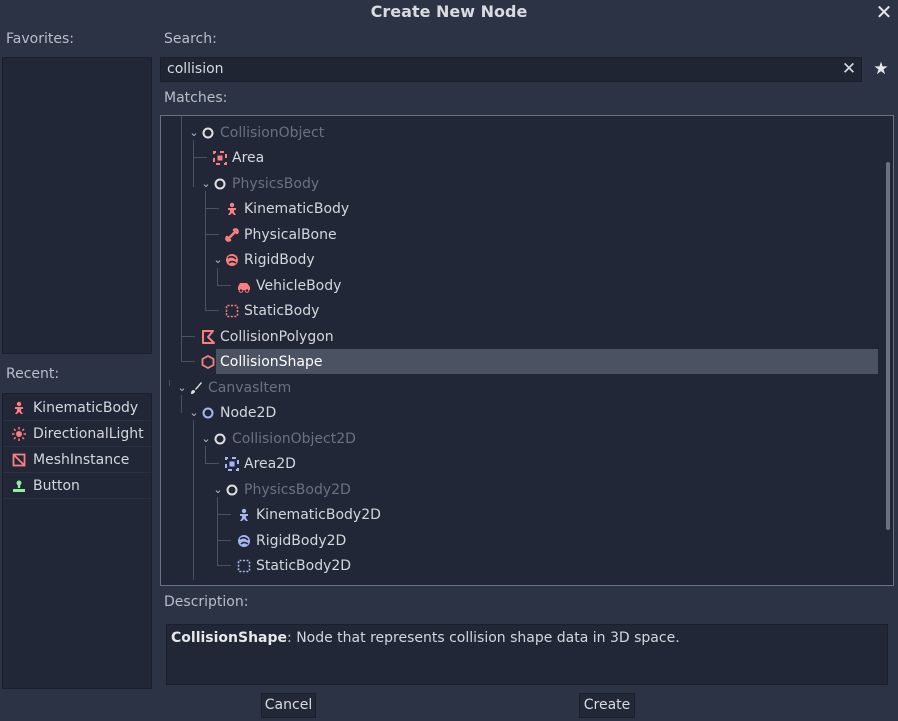  Describe the element at coordinates (19, 434) in the screenshot. I see `directional-light-icon` at that location.